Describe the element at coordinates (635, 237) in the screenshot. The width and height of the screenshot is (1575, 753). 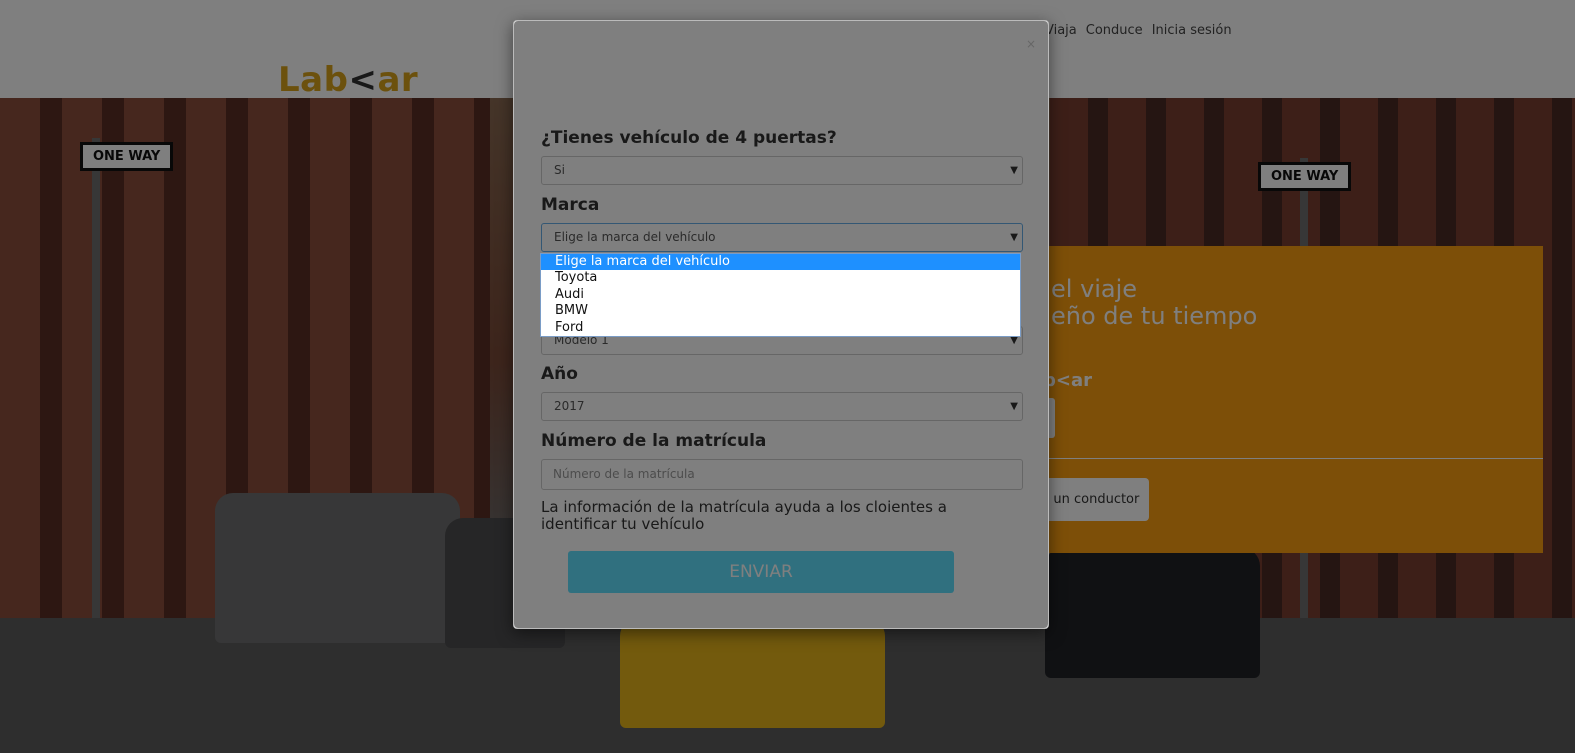
I see `brand-select-value: Elige la marca del vehículo` at that location.